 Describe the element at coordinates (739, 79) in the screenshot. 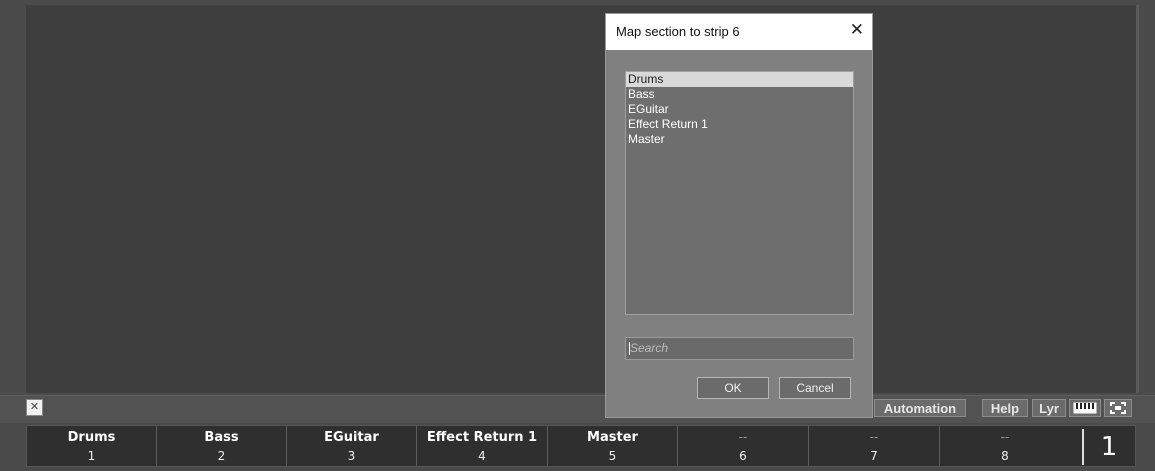

I see `list-item: Drums` at that location.